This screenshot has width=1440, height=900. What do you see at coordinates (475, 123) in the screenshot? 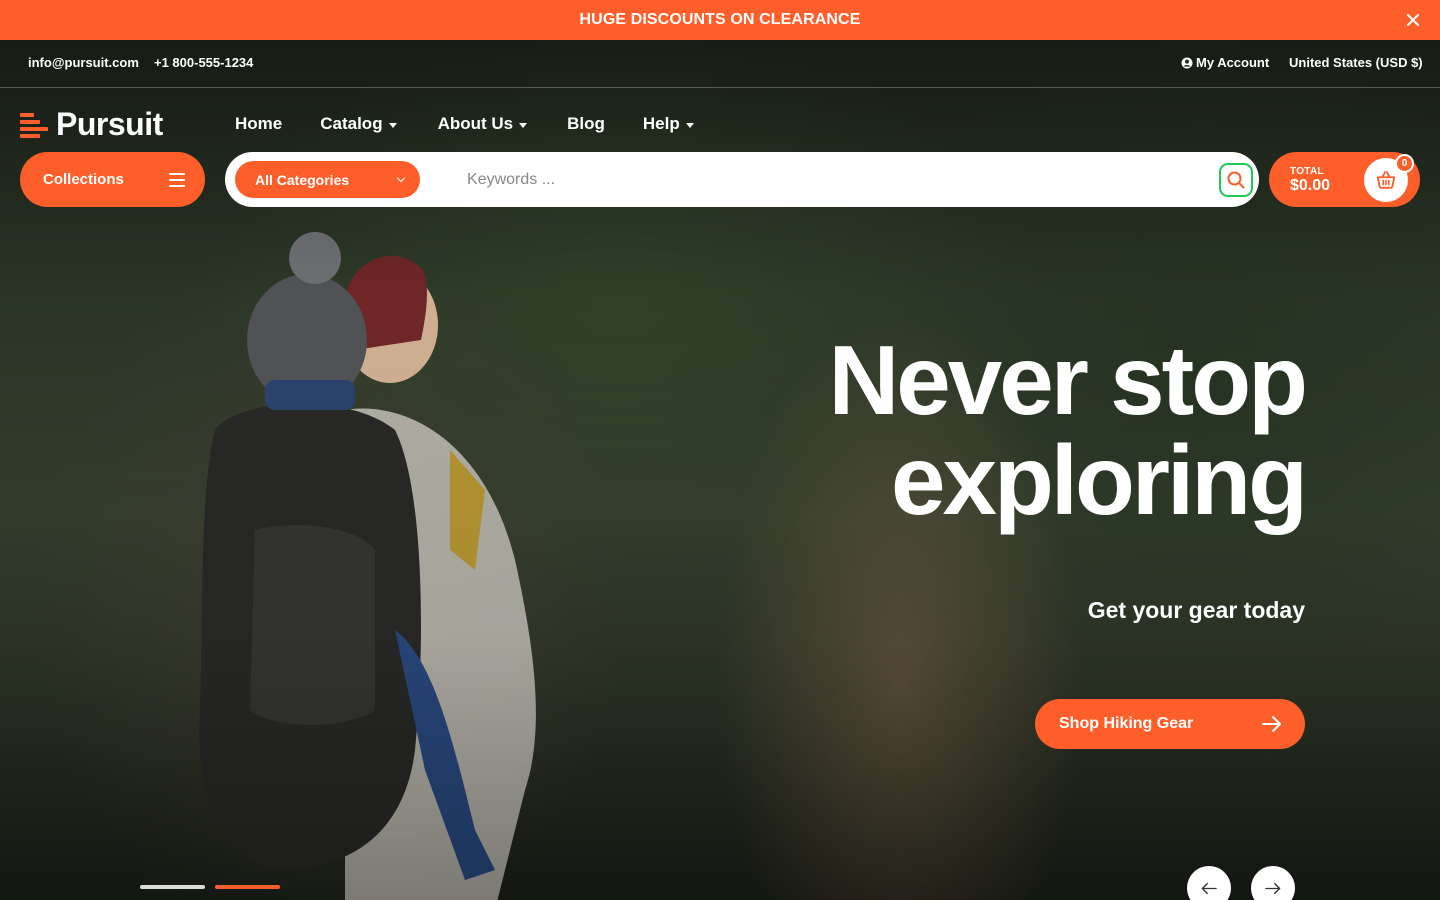
I see `nav-about-us-label: About Us` at bounding box center [475, 123].